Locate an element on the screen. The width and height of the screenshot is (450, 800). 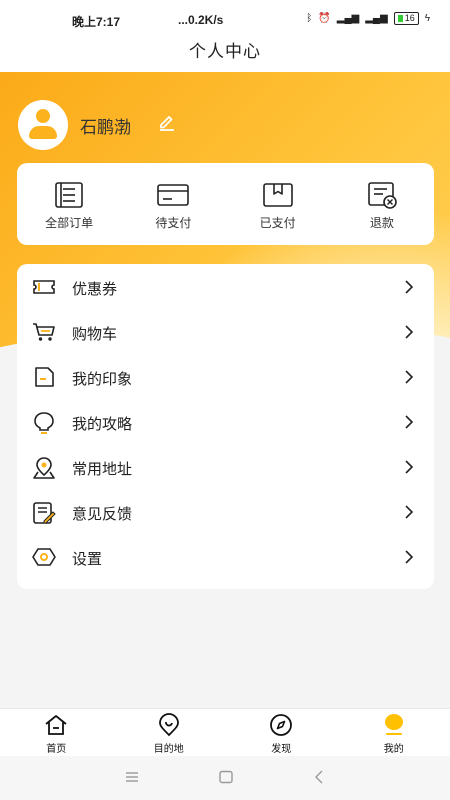
charging-icon: ϟ is located at coordinates (427, 18).